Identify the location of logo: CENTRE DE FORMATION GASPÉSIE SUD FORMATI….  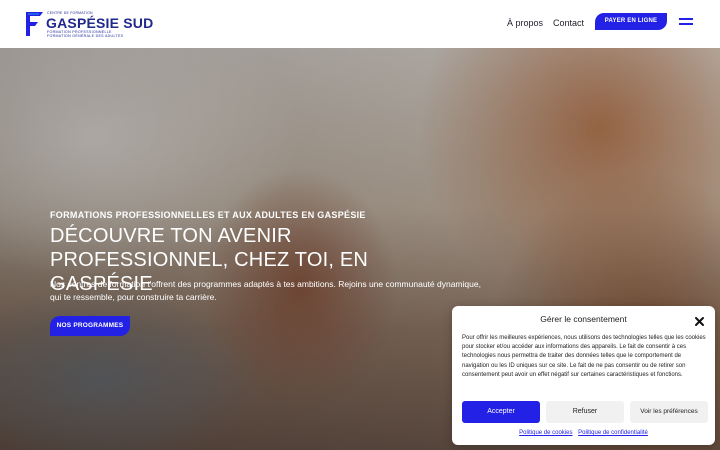
(94, 24).